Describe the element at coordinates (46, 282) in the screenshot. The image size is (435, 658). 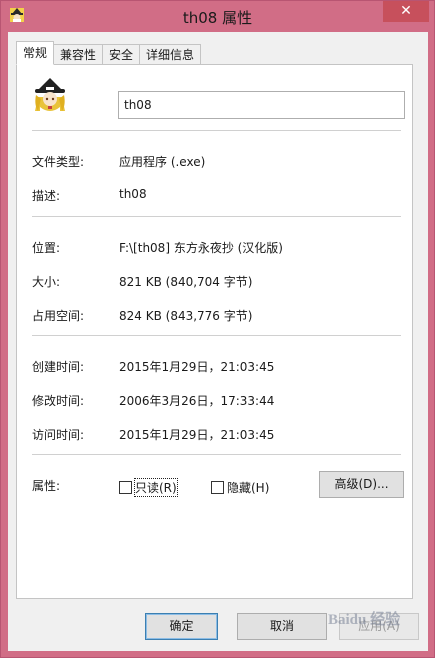
I see `size-label: 大小:` at that location.